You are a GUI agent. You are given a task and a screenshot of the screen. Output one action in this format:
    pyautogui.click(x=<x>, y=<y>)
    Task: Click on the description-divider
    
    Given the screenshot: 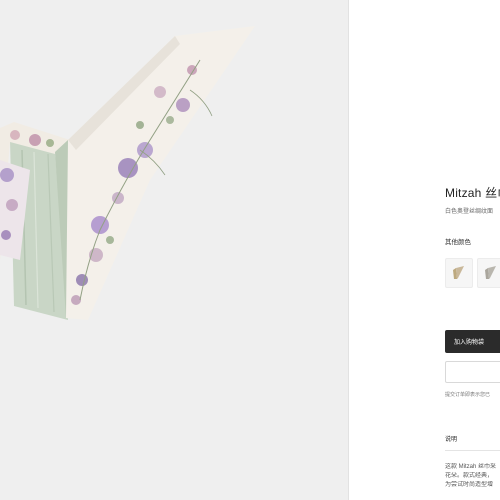 What is the action you would take?
    pyautogui.click(x=472, y=450)
    